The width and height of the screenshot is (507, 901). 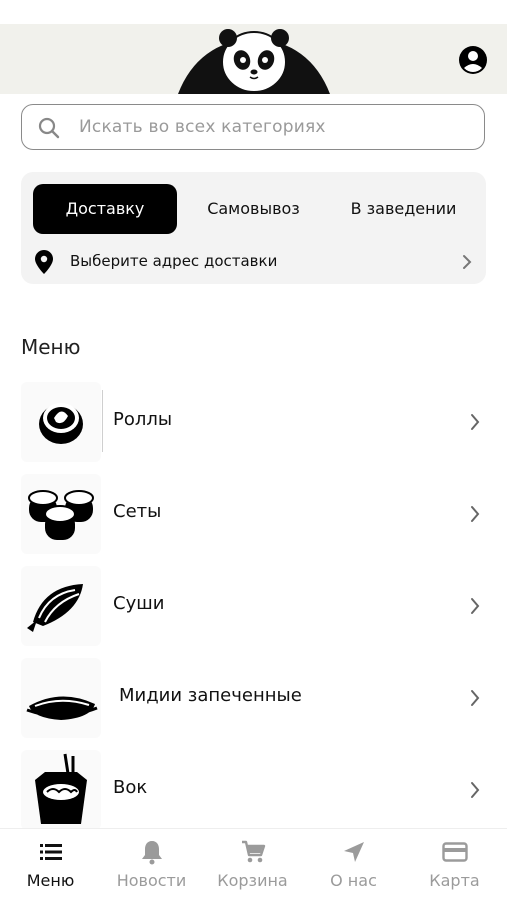 I want to click on profile-icon, so click(x=473, y=60).